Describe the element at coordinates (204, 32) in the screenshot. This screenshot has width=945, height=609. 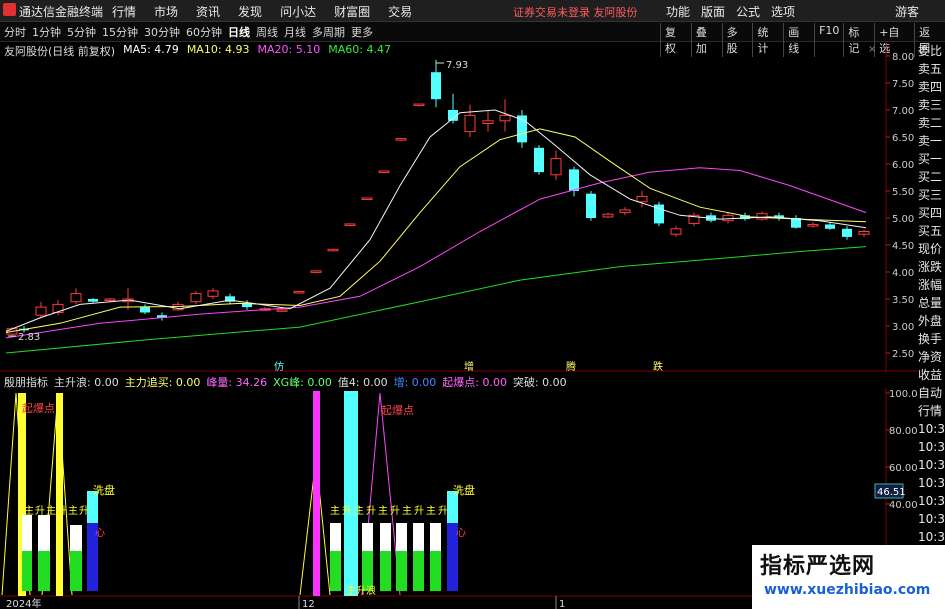
I see `tab-period: 60分钟` at that location.